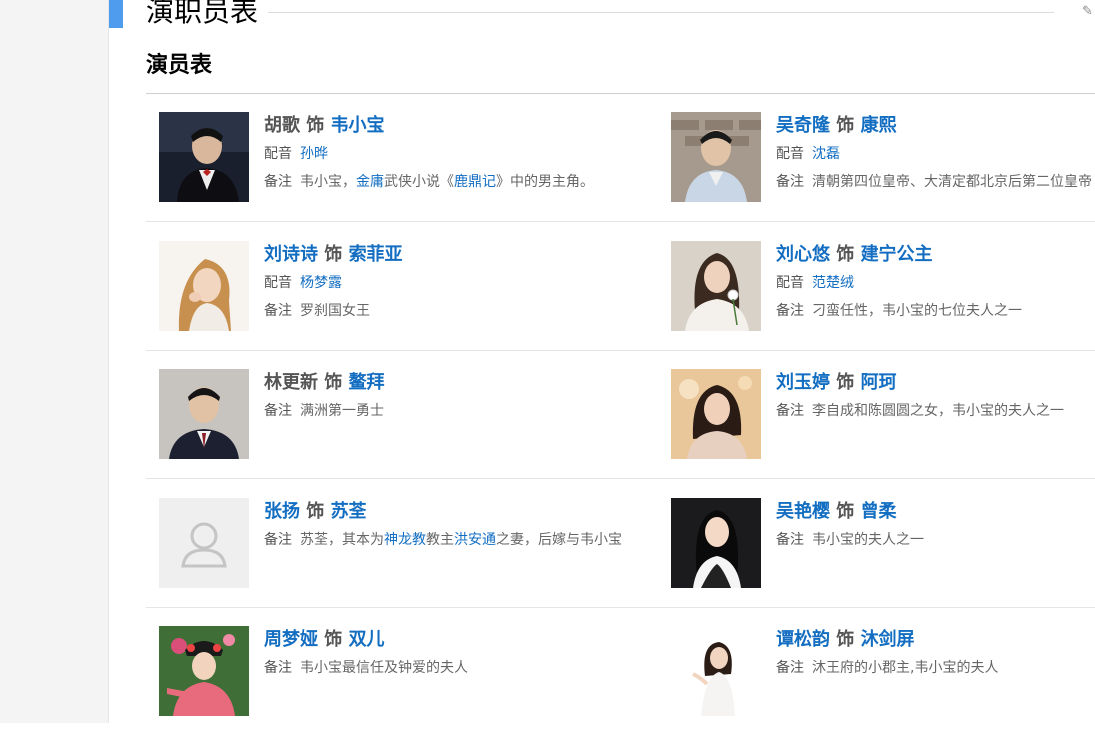 The image size is (1095, 736). What do you see at coordinates (475, 540) in the screenshot?
I see `note-link: 洪安通` at bounding box center [475, 540].